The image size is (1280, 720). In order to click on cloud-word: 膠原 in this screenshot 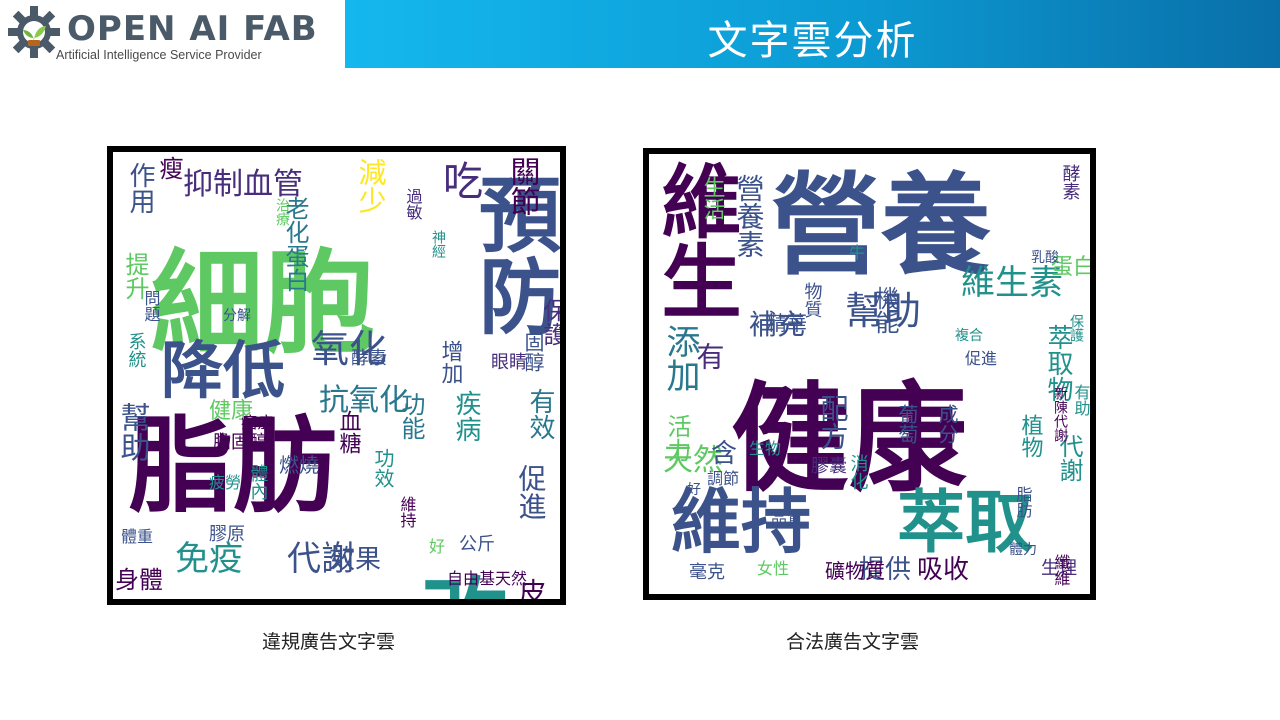, I will do `click(227, 534)`.